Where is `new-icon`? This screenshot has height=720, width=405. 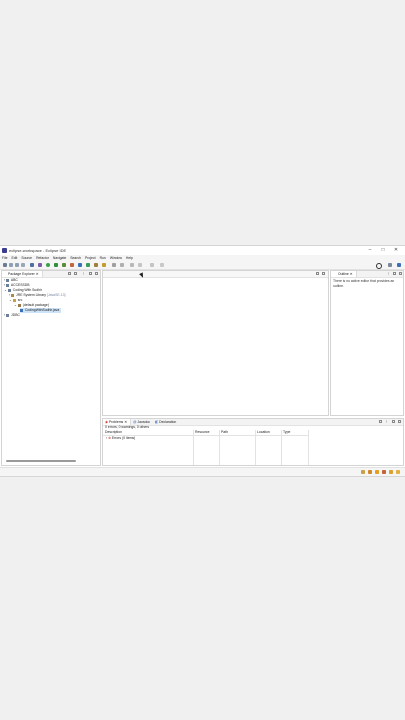
new-icon is located at coordinates (5, 265).